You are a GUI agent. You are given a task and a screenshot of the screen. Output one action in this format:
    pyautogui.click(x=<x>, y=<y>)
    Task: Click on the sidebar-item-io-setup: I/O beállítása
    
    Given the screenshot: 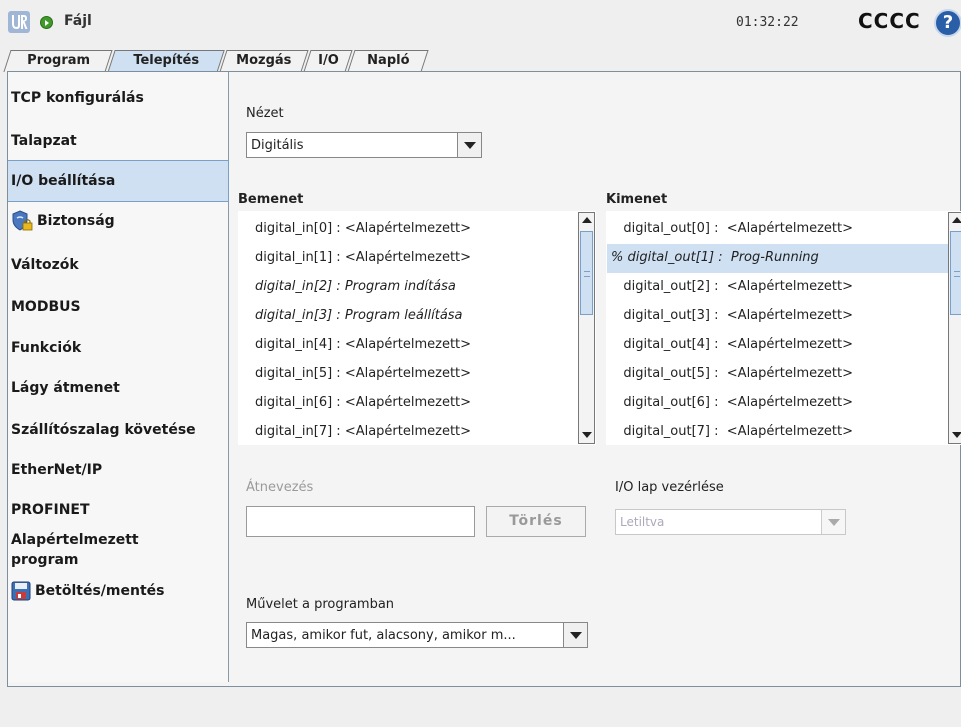 What is the action you would take?
    pyautogui.click(x=118, y=181)
    